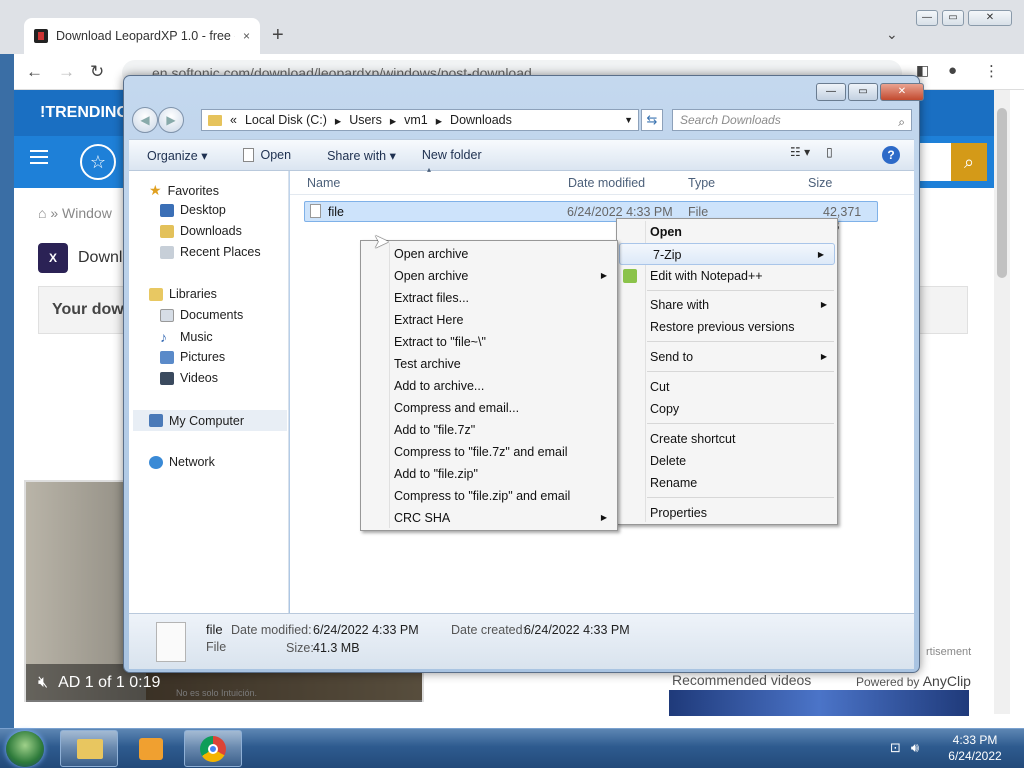 Image resolution: width=1024 pixels, height=768 pixels. Describe the element at coordinates (990, 18) in the screenshot. I see `browser-close-button: ✕` at that location.